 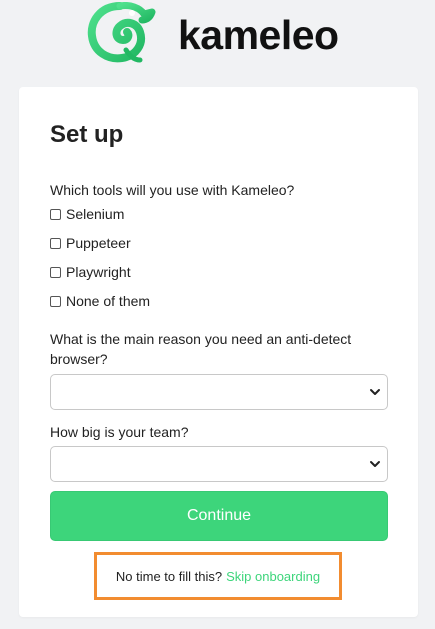 I want to click on checkbox-label: Selenium, so click(x=95, y=214).